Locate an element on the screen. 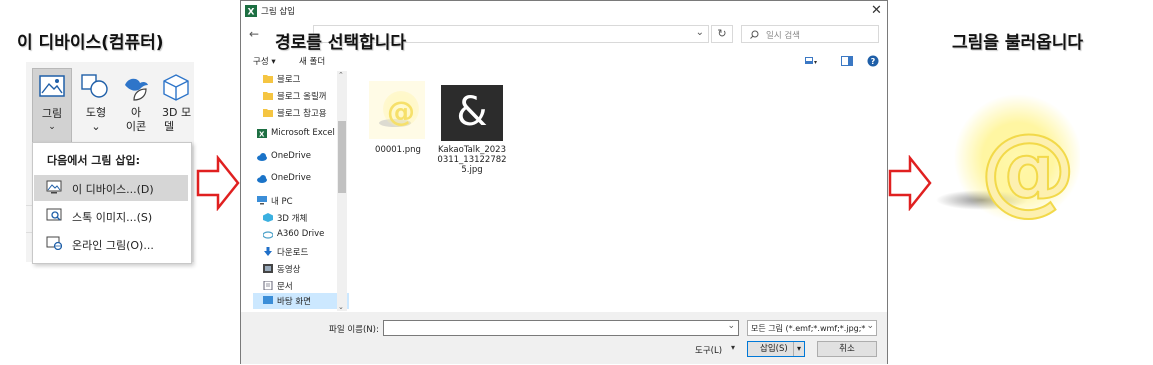 This screenshot has width=1153, height=365. refresh-icon: ↻ is located at coordinates (722, 34).